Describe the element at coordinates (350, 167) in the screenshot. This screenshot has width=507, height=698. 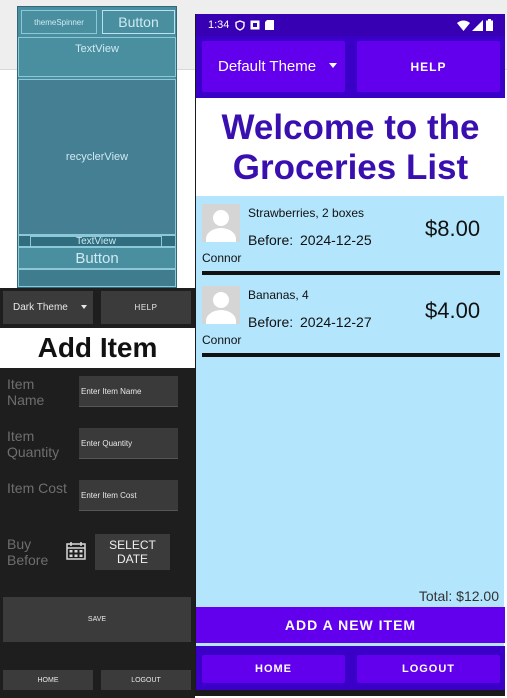
I see `welcome-title-line2: Groceries List` at that location.